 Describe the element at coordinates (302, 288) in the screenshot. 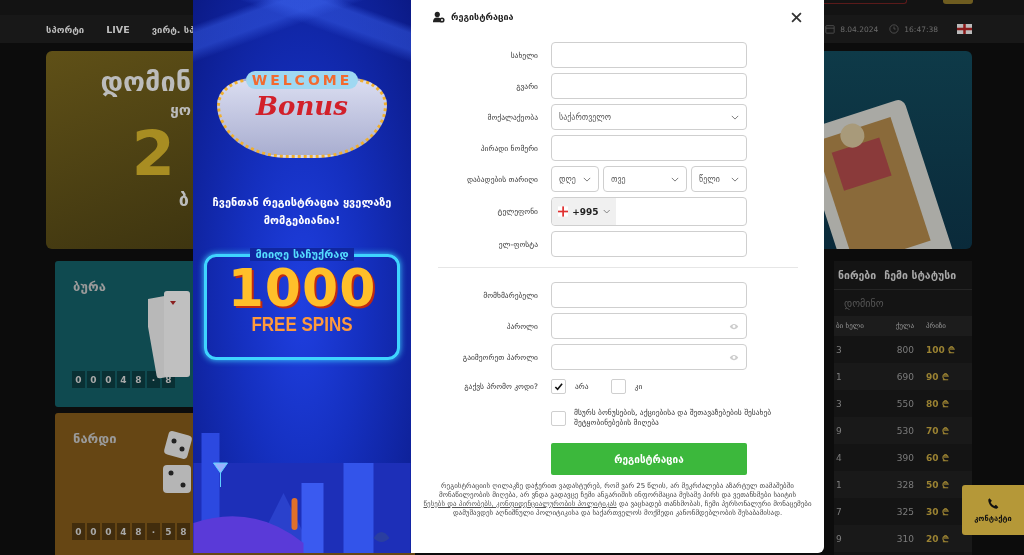

I see `offer-amount: 1000` at that location.